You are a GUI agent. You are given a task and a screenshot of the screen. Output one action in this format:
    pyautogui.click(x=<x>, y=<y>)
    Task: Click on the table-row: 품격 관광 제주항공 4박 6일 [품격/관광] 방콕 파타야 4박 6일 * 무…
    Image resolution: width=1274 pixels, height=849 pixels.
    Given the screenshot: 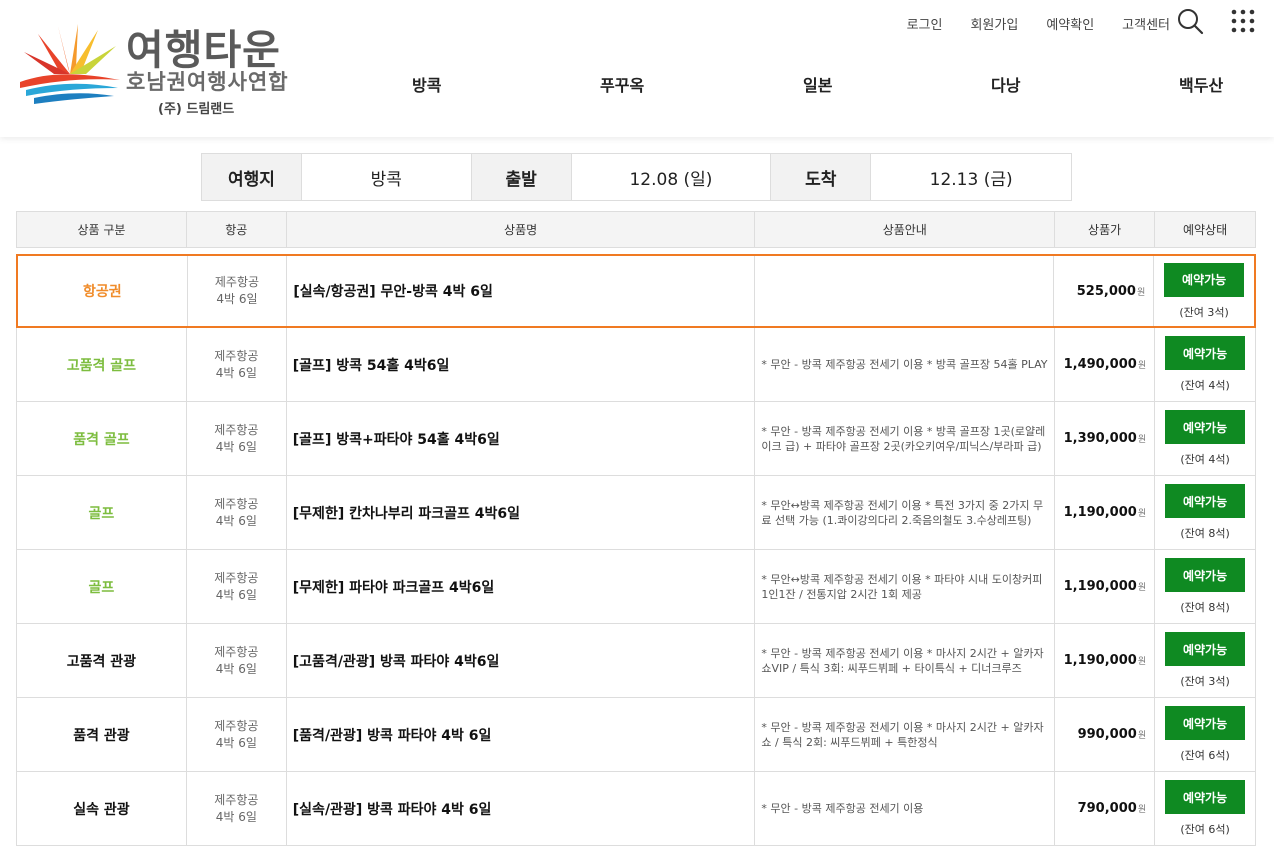 What is the action you would take?
    pyautogui.click(x=636, y=735)
    